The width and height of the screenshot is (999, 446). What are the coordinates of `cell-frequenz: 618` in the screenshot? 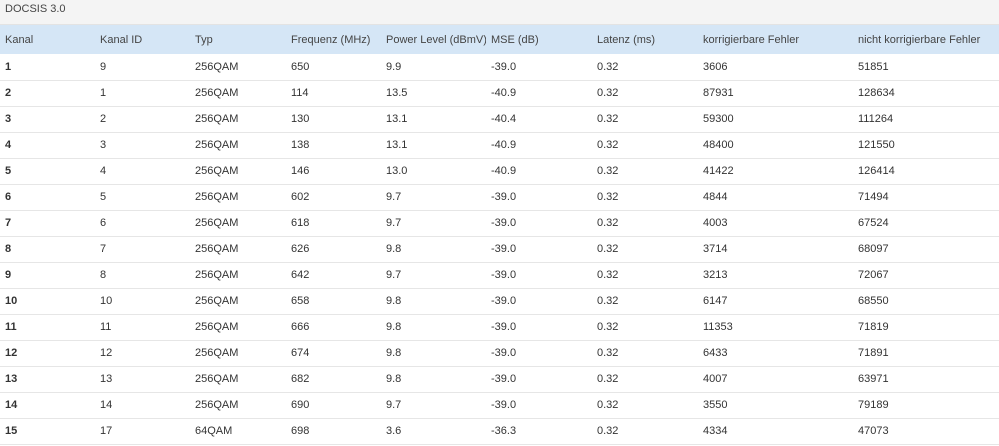 It's located at (300, 223).